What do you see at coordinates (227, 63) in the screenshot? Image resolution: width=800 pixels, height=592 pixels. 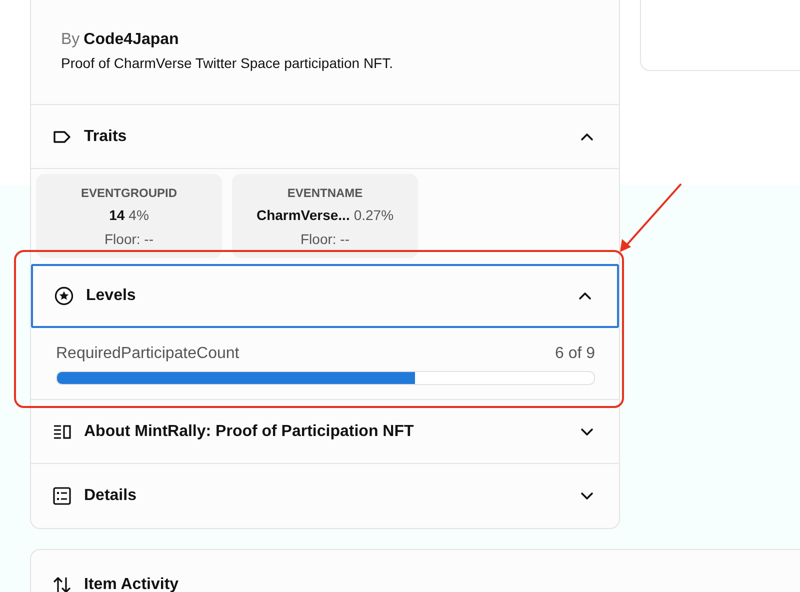 I see `item-description: Proof of CharmVerse Twitter Space participation NFT.` at bounding box center [227, 63].